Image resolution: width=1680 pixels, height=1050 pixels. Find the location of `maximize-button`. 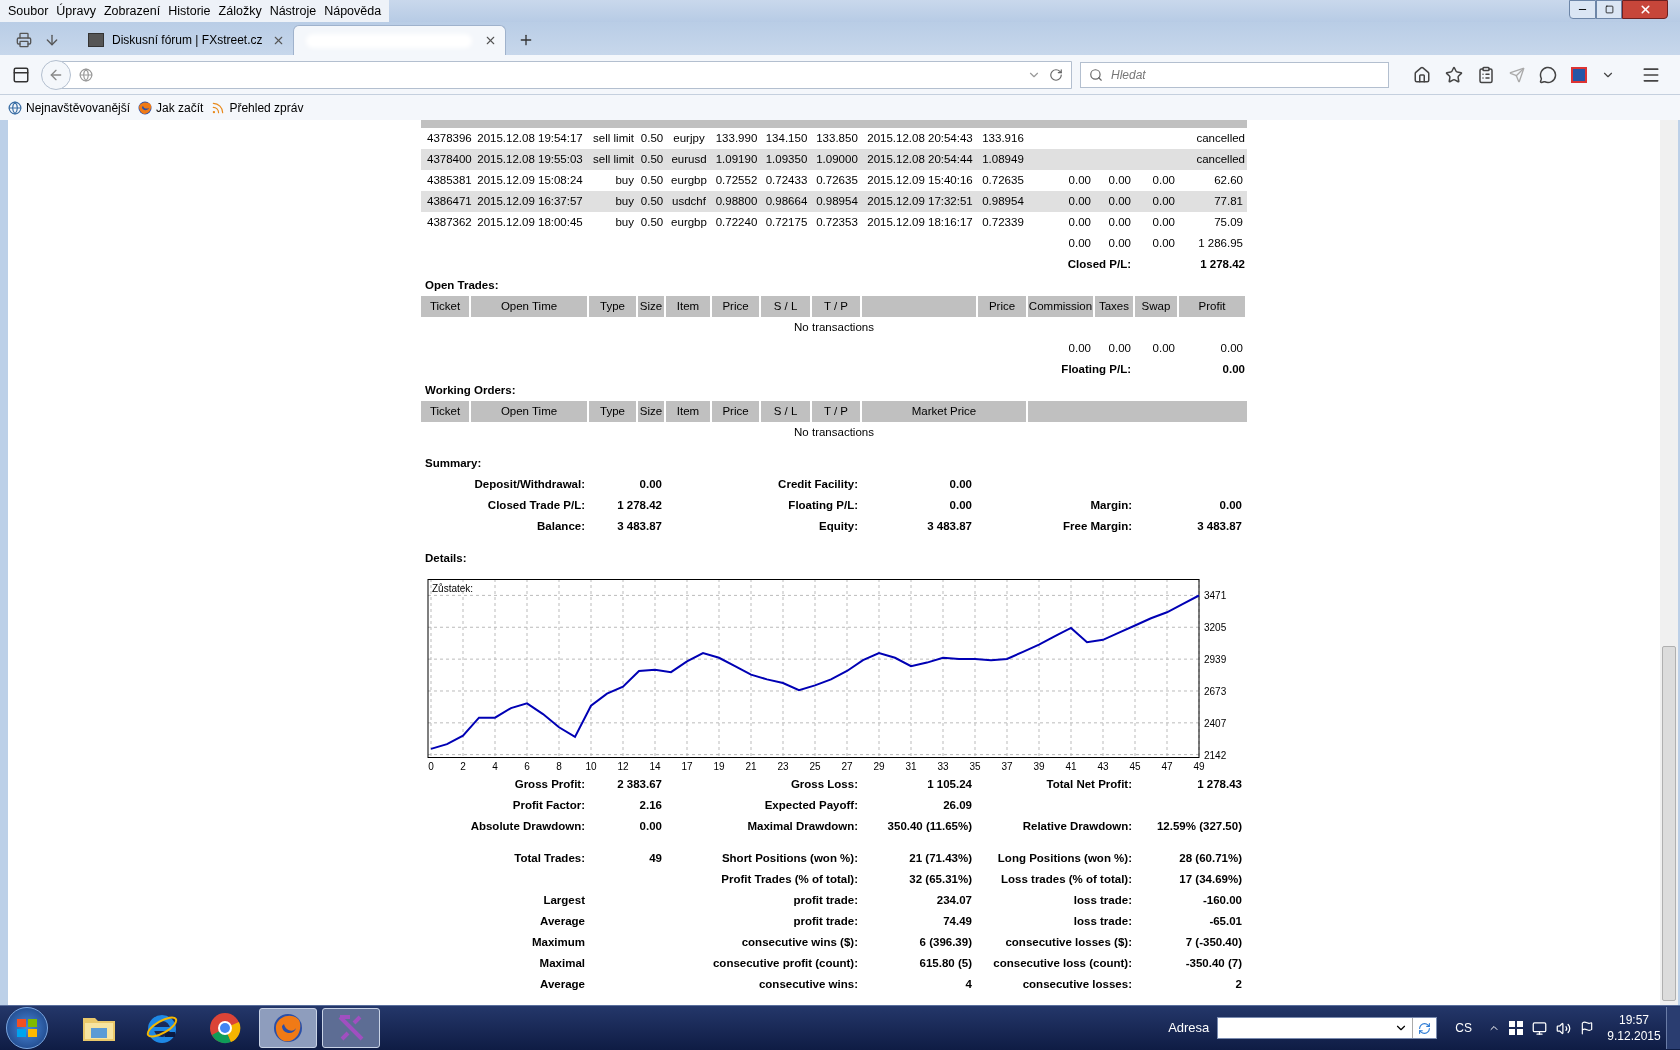

maximize-button is located at coordinates (1609, 9).